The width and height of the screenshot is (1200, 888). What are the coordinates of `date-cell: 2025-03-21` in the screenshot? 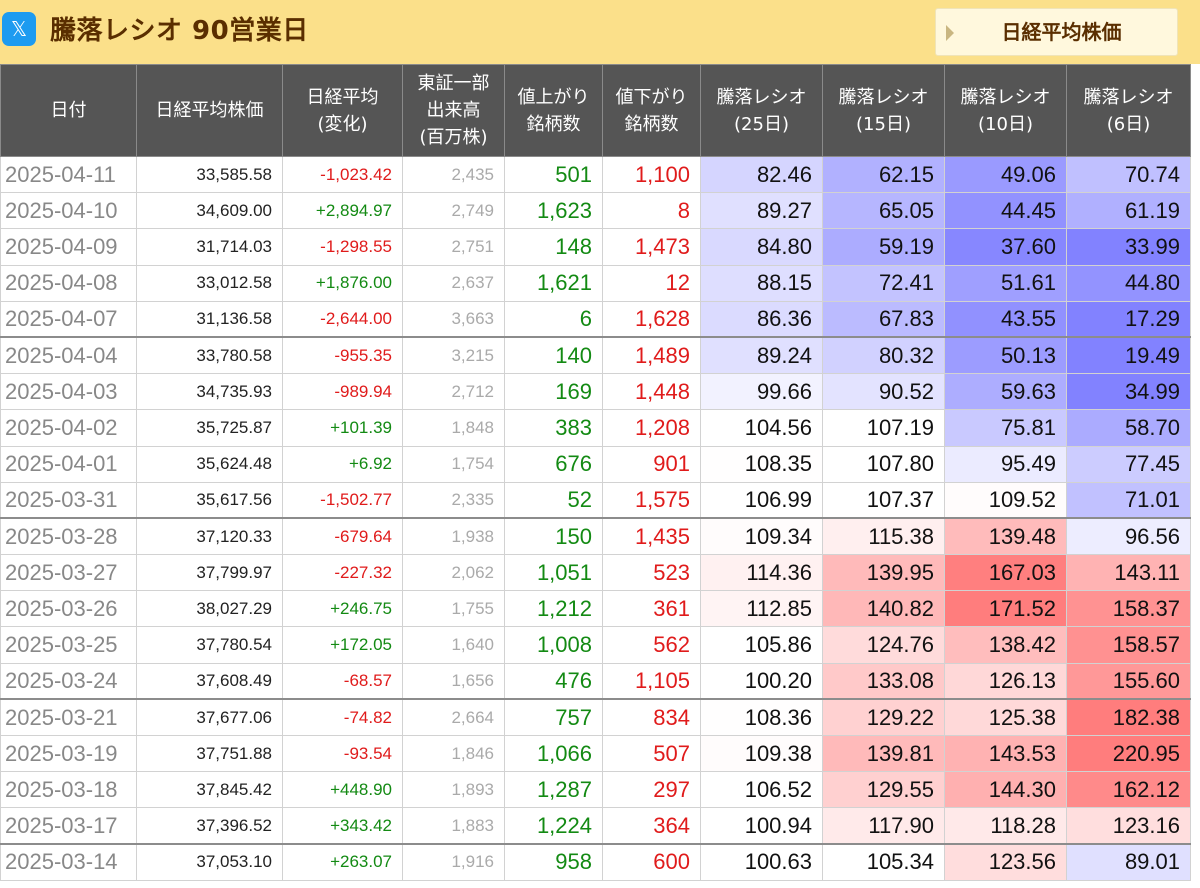 It's located at (68, 717).